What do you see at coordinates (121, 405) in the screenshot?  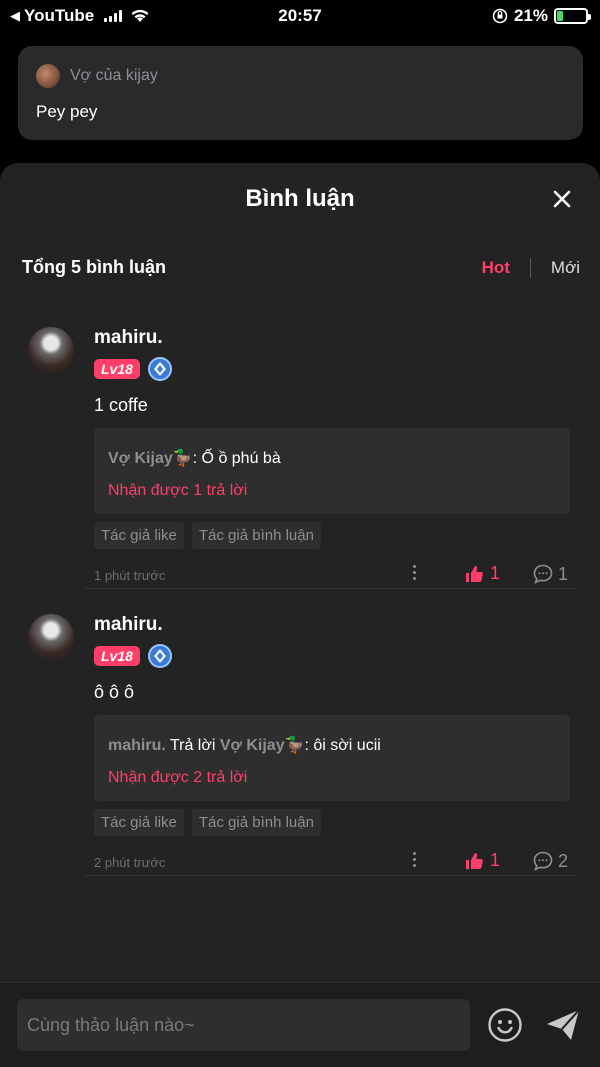 I see `comment-text: 1 coffe` at bounding box center [121, 405].